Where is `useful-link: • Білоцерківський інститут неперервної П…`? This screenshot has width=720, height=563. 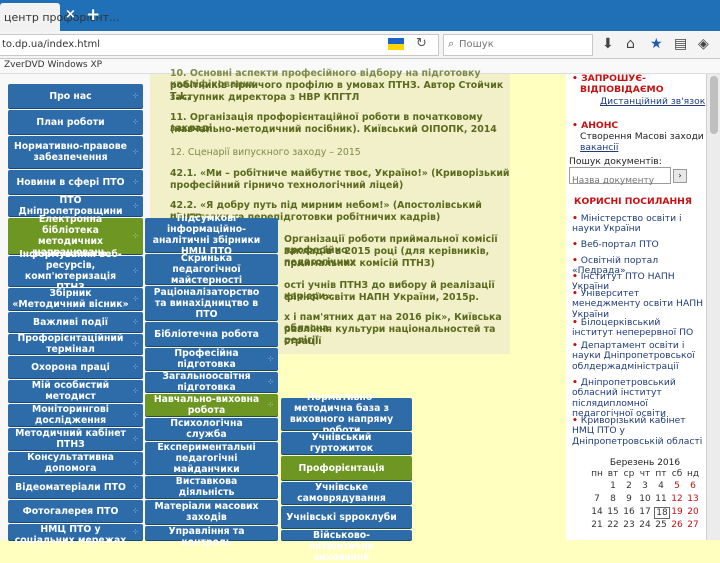 useful-link: • Білоцерківський інститут неперервної П… is located at coordinates (638, 328).